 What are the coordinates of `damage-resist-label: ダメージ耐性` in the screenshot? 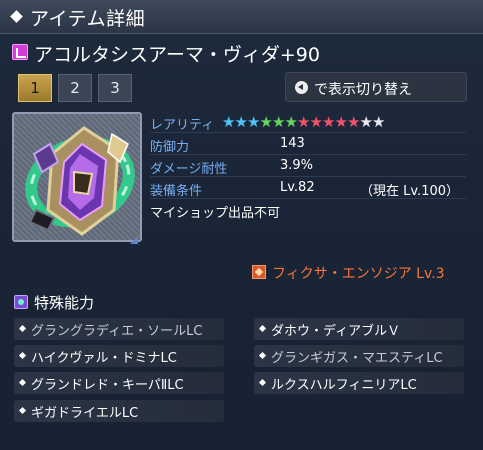 It's located at (189, 169).